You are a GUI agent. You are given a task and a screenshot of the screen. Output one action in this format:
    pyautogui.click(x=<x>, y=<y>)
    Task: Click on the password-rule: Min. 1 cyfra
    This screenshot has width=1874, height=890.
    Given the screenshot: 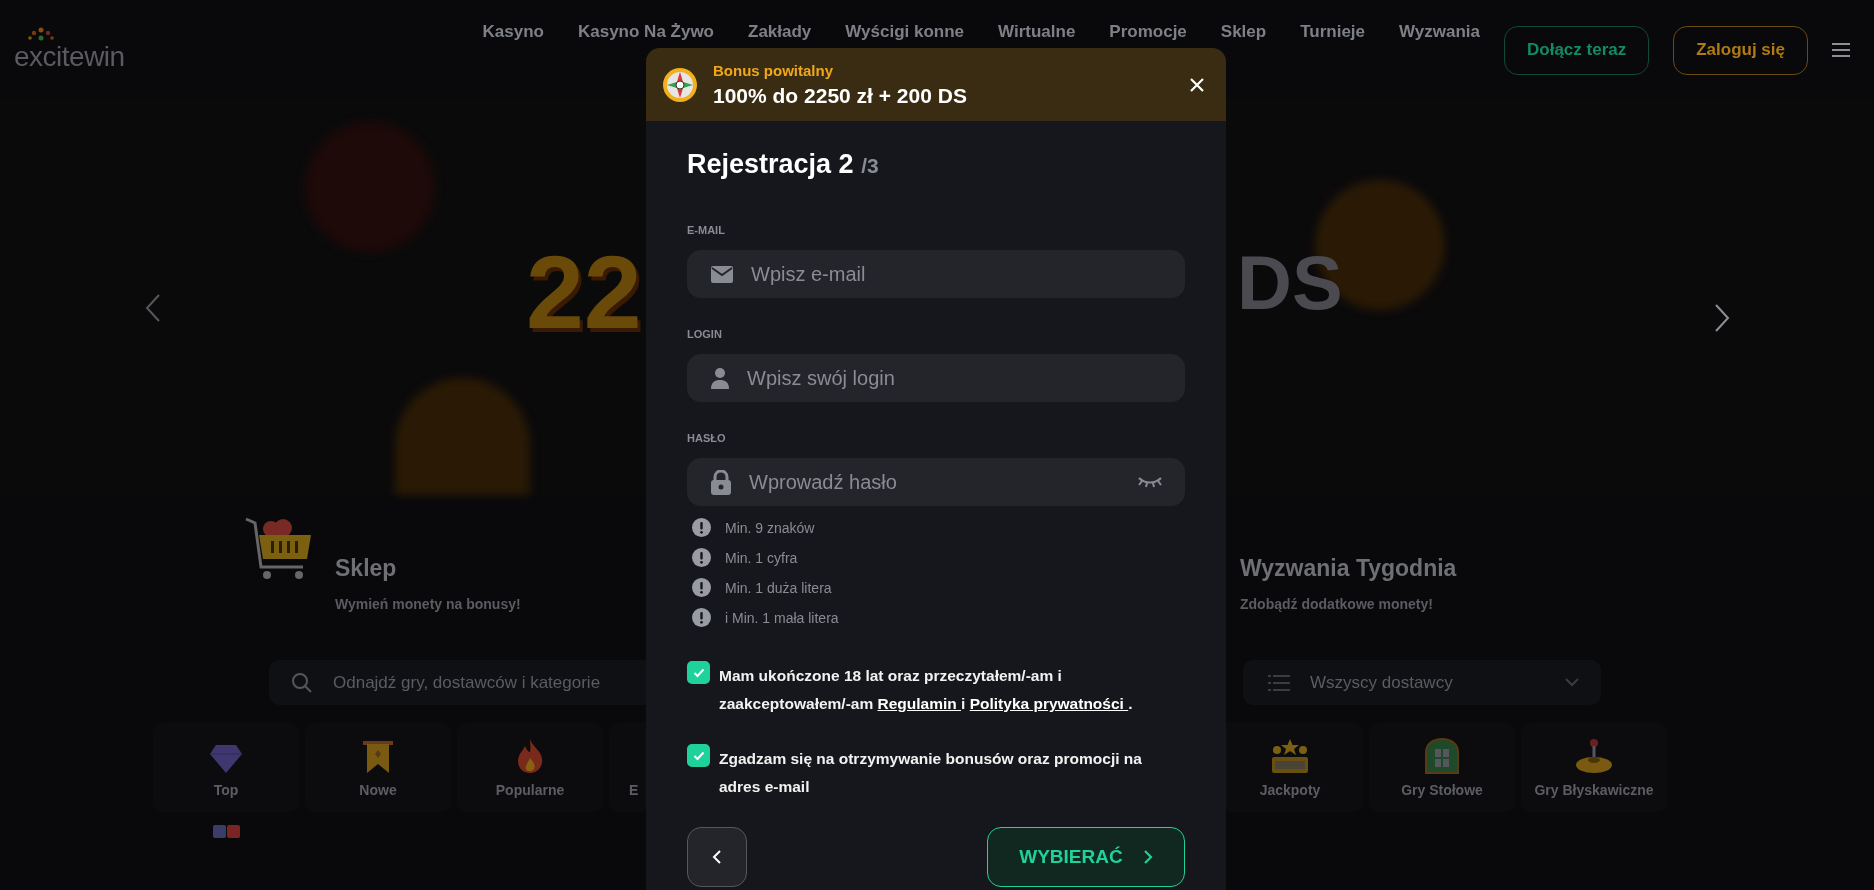 What is the action you would take?
    pyautogui.click(x=761, y=557)
    